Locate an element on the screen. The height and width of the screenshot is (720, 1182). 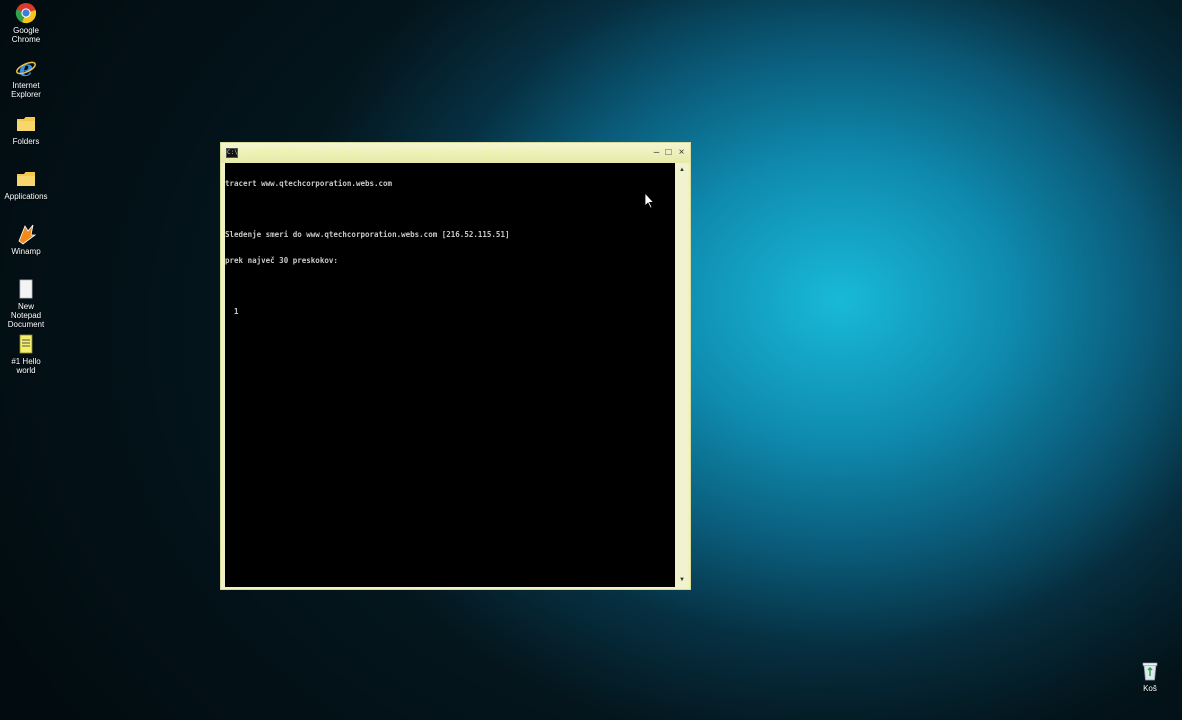
desktop-icon-winamp: Winamp is located at coordinates (26, 239).